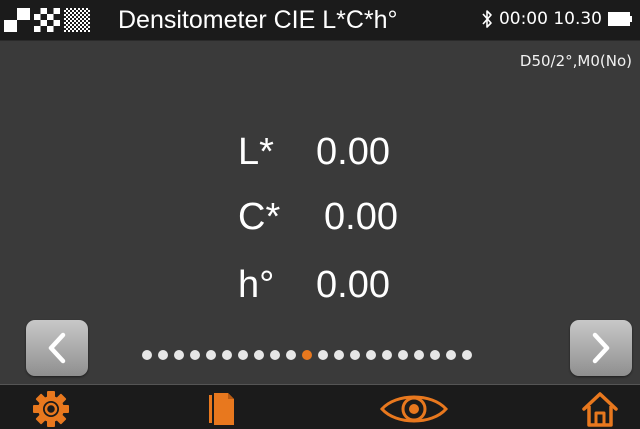 The height and width of the screenshot is (429, 640). Describe the element at coordinates (258, 20) in the screenshot. I see `page-title: Densitometer CIE L*C*h°` at that location.